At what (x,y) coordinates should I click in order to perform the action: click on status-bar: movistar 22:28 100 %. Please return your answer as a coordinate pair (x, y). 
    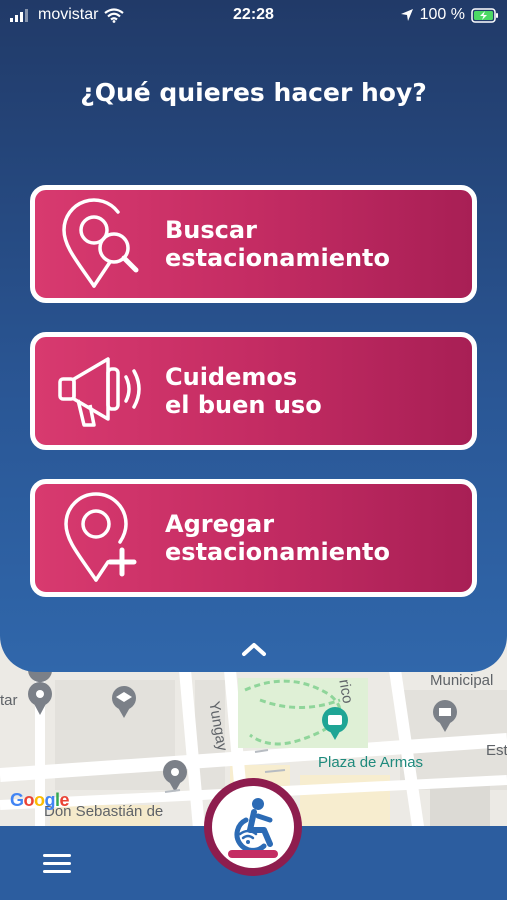
    Looking at the image, I should click on (253, 16).